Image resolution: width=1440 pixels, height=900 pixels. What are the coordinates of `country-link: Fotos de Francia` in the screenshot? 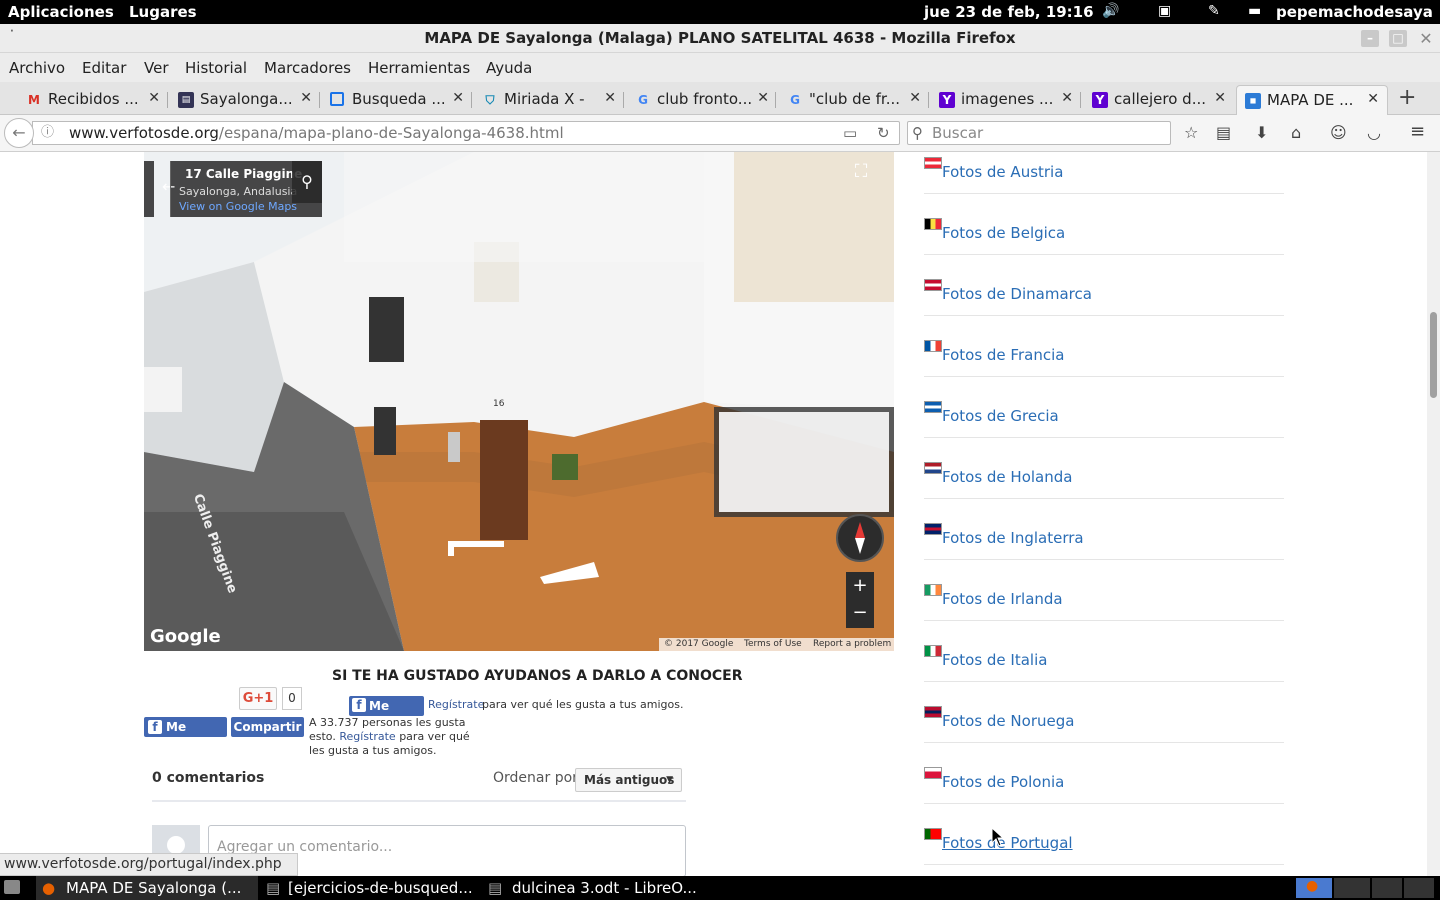 It's located at (1003, 355).